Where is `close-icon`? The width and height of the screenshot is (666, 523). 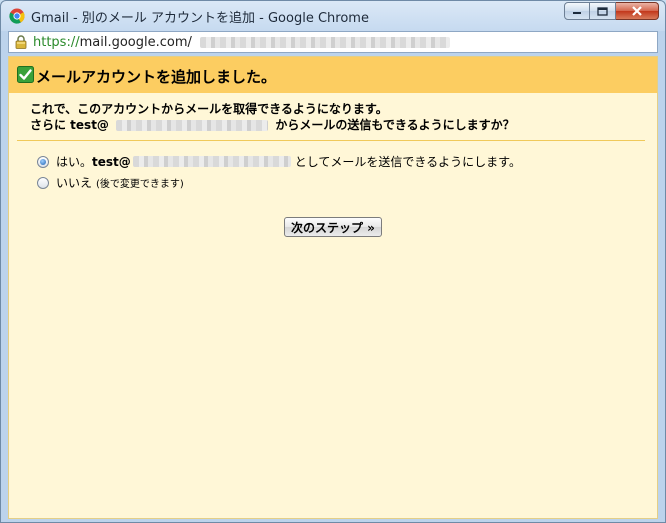 close-icon is located at coordinates (637, 11).